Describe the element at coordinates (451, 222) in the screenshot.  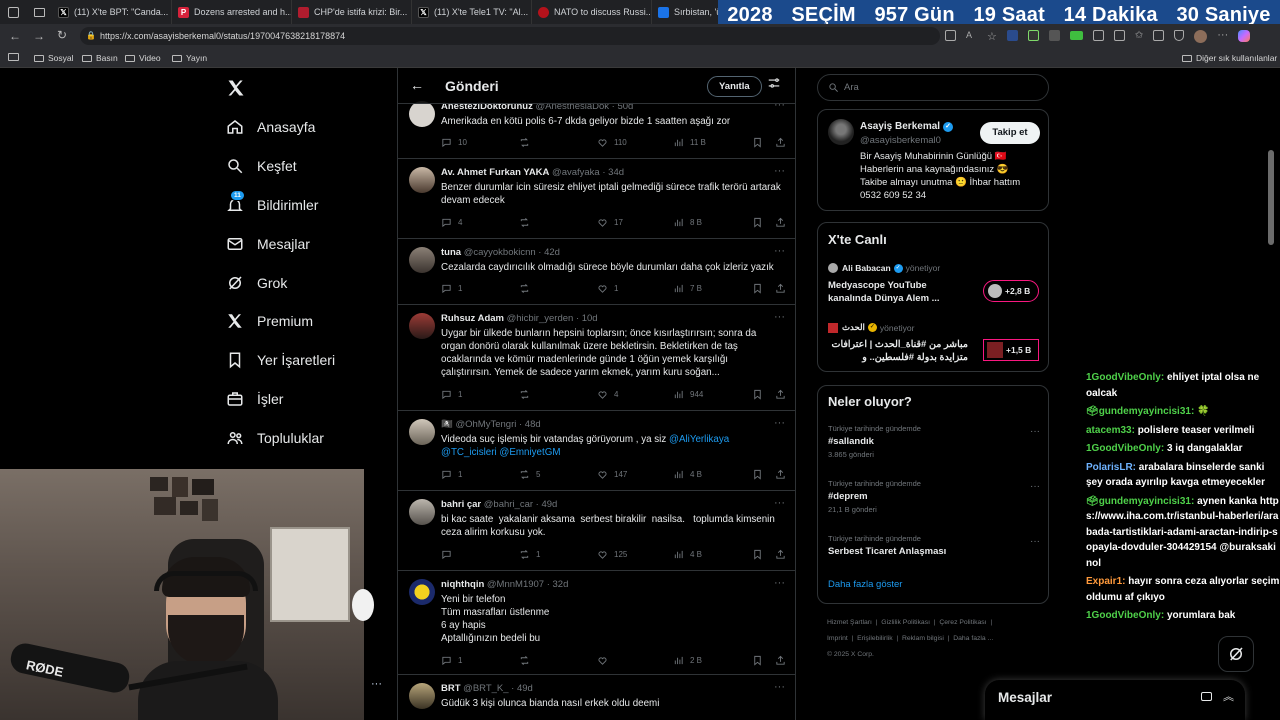
I see `reply-action: 4` at that location.